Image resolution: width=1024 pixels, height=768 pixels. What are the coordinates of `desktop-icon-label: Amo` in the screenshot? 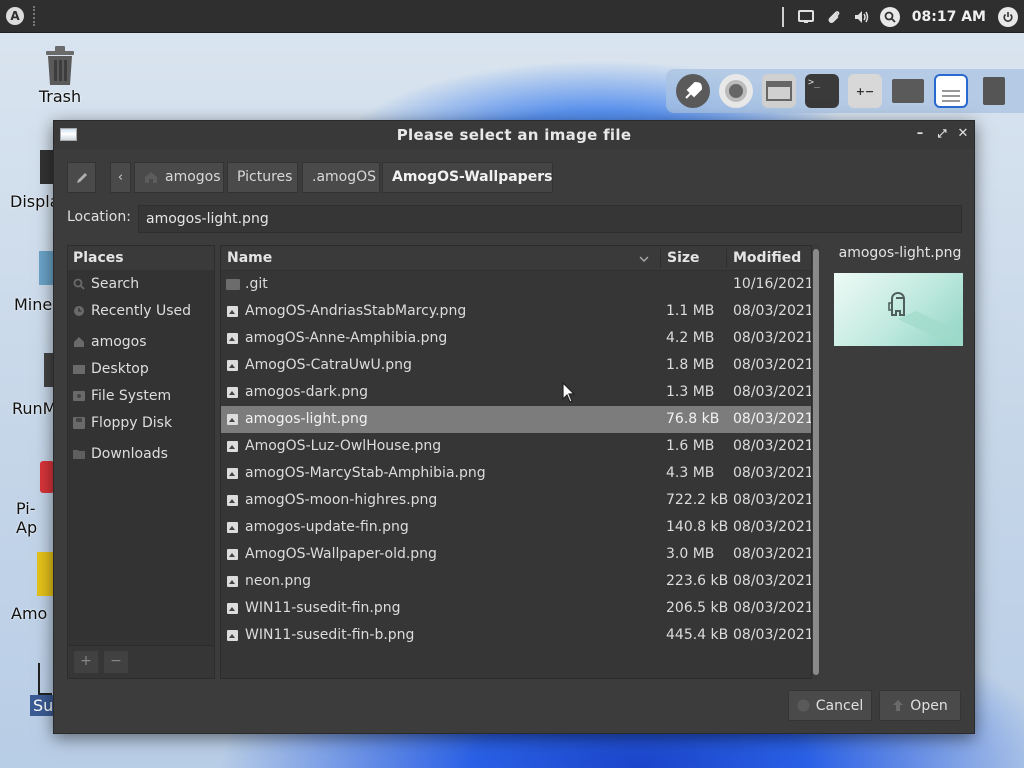 It's located at (29, 613).